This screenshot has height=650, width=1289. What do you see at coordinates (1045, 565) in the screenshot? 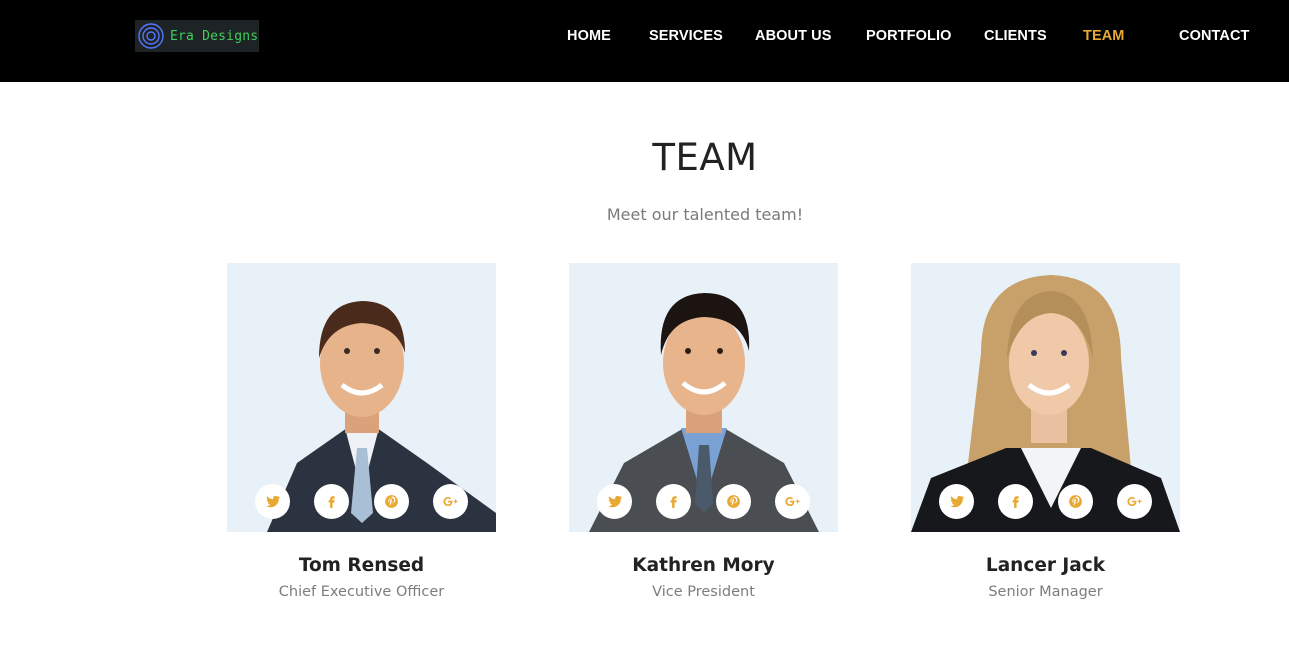
I see `team-member-name: Lancer Jack` at bounding box center [1045, 565].